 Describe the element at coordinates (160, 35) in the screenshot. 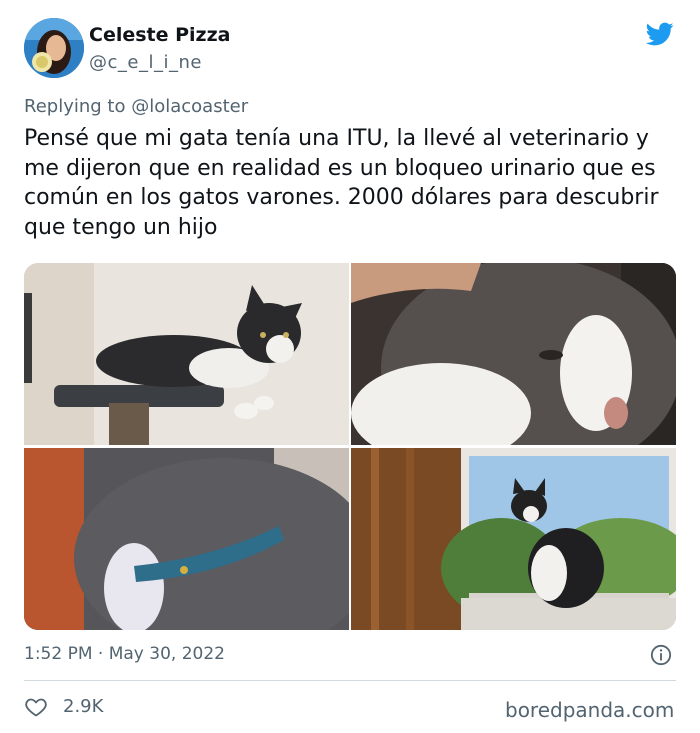

I see `author-name: Celeste Pizza` at that location.